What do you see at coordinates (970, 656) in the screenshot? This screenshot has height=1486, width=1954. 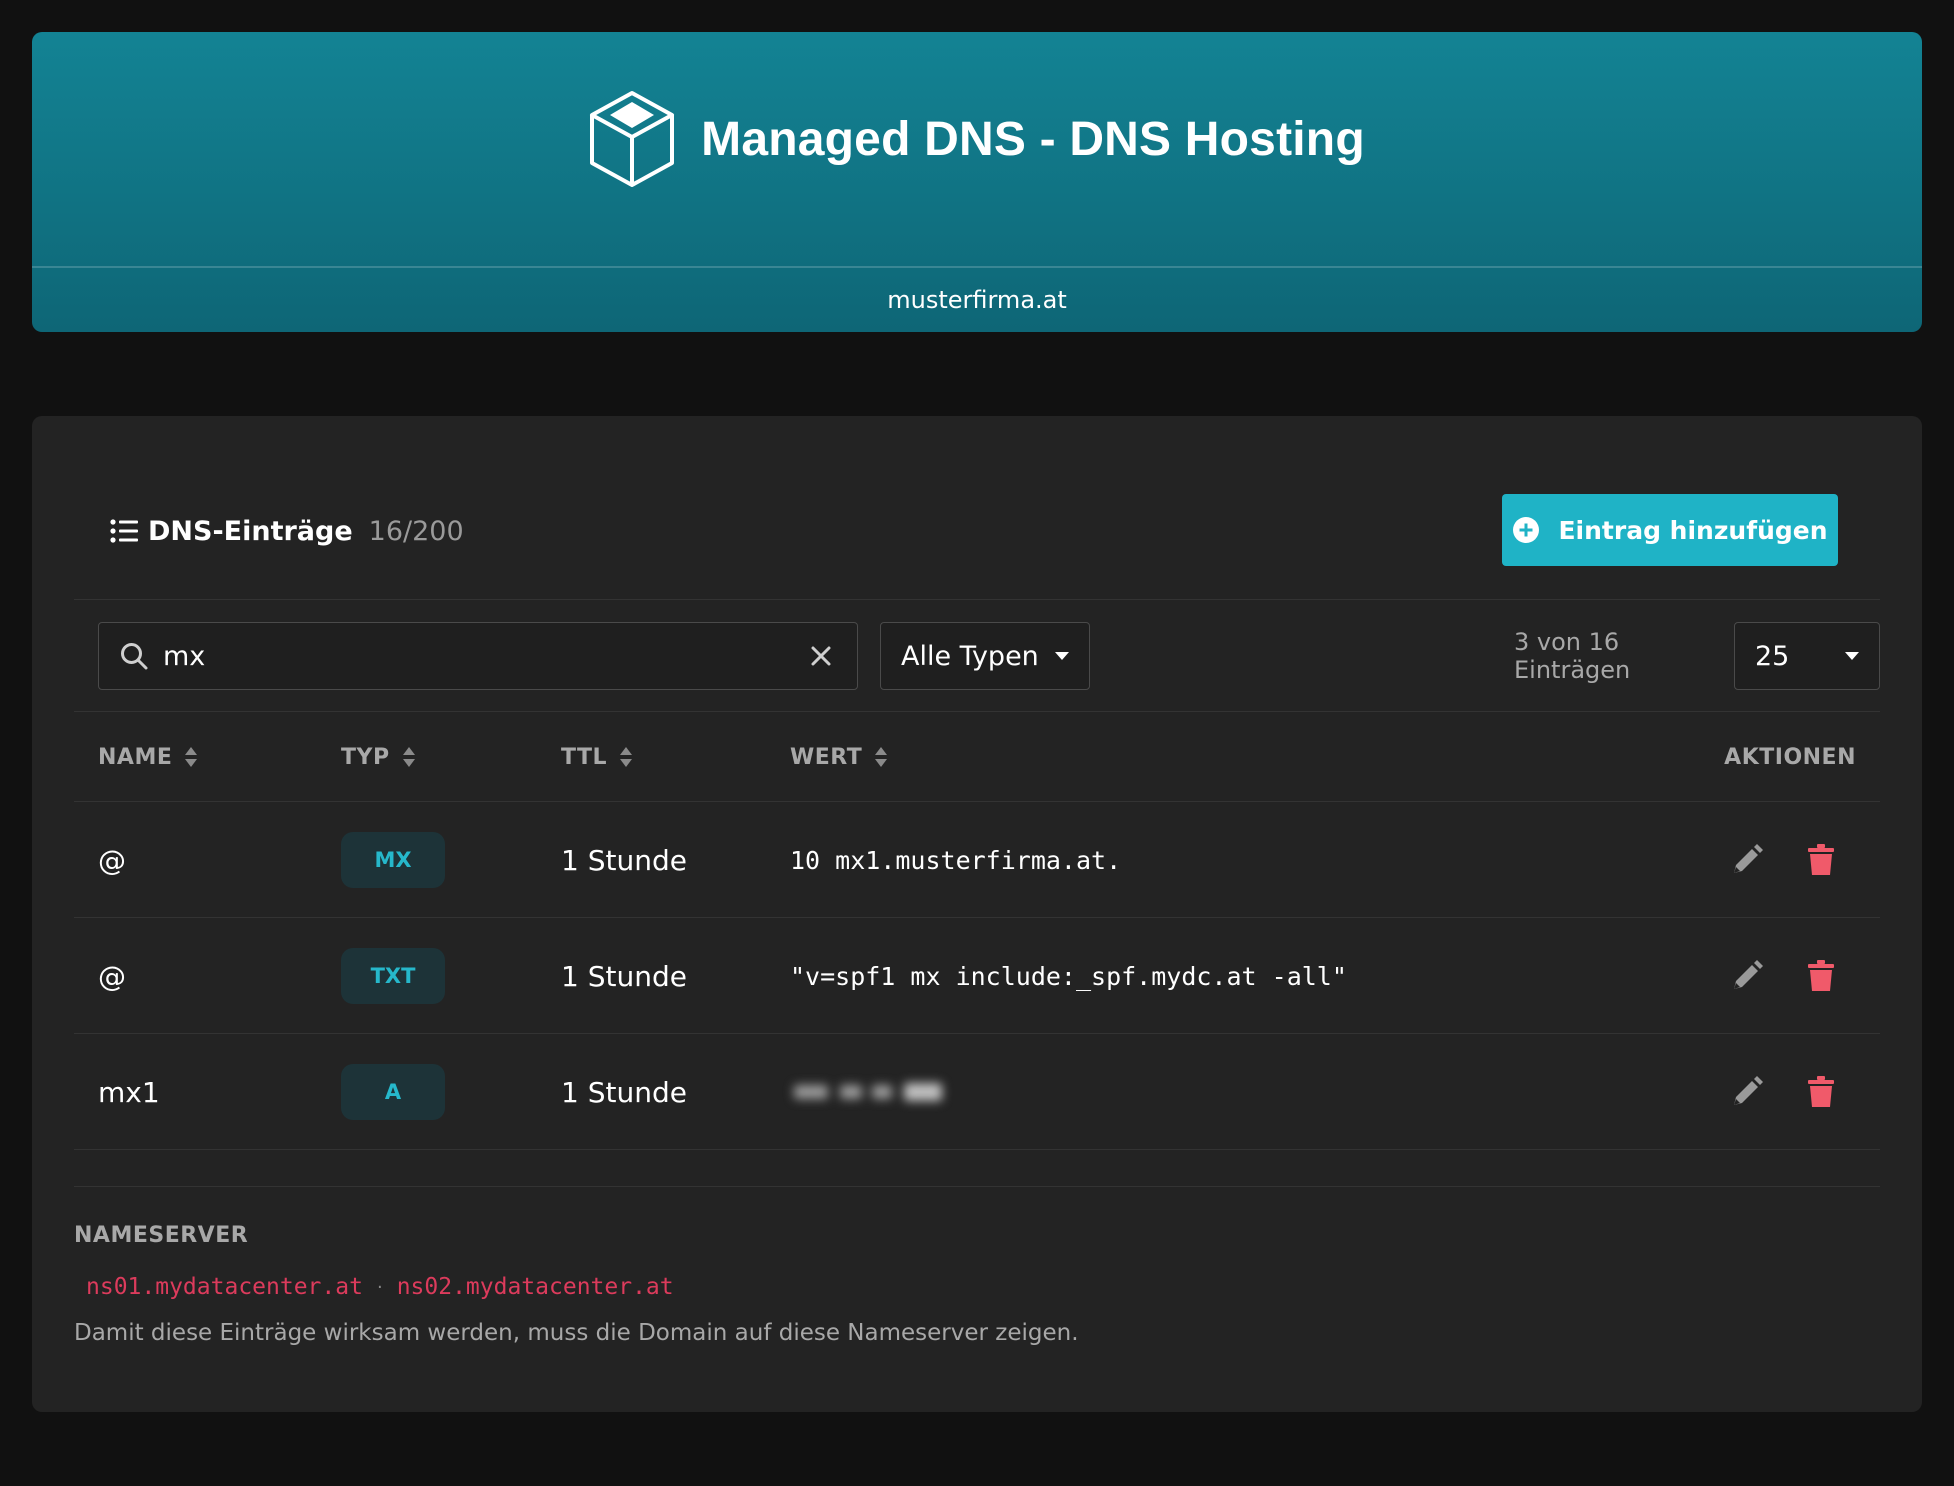 I see `type-filter-value: Alle Typen` at bounding box center [970, 656].